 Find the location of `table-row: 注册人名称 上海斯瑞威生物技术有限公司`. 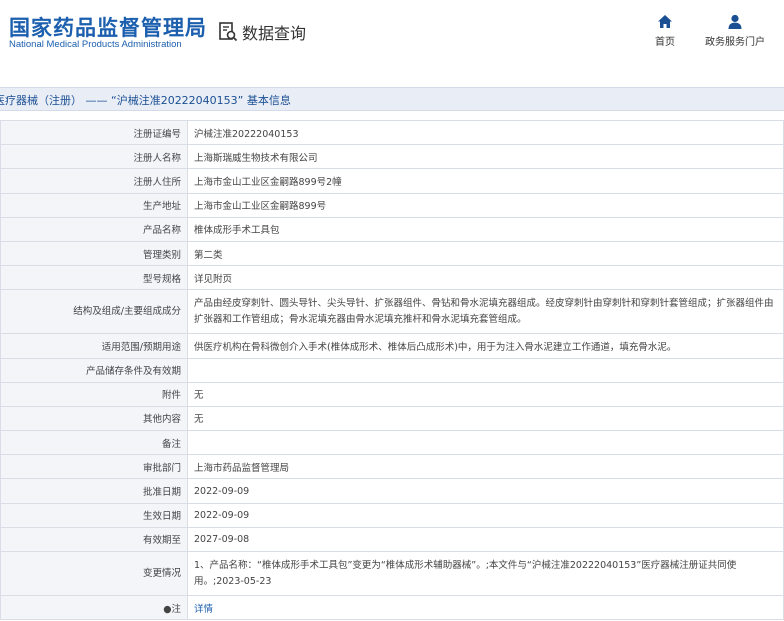

table-row: 注册人名称 上海斯瑞威生物技术有限公司 is located at coordinates (392, 157).